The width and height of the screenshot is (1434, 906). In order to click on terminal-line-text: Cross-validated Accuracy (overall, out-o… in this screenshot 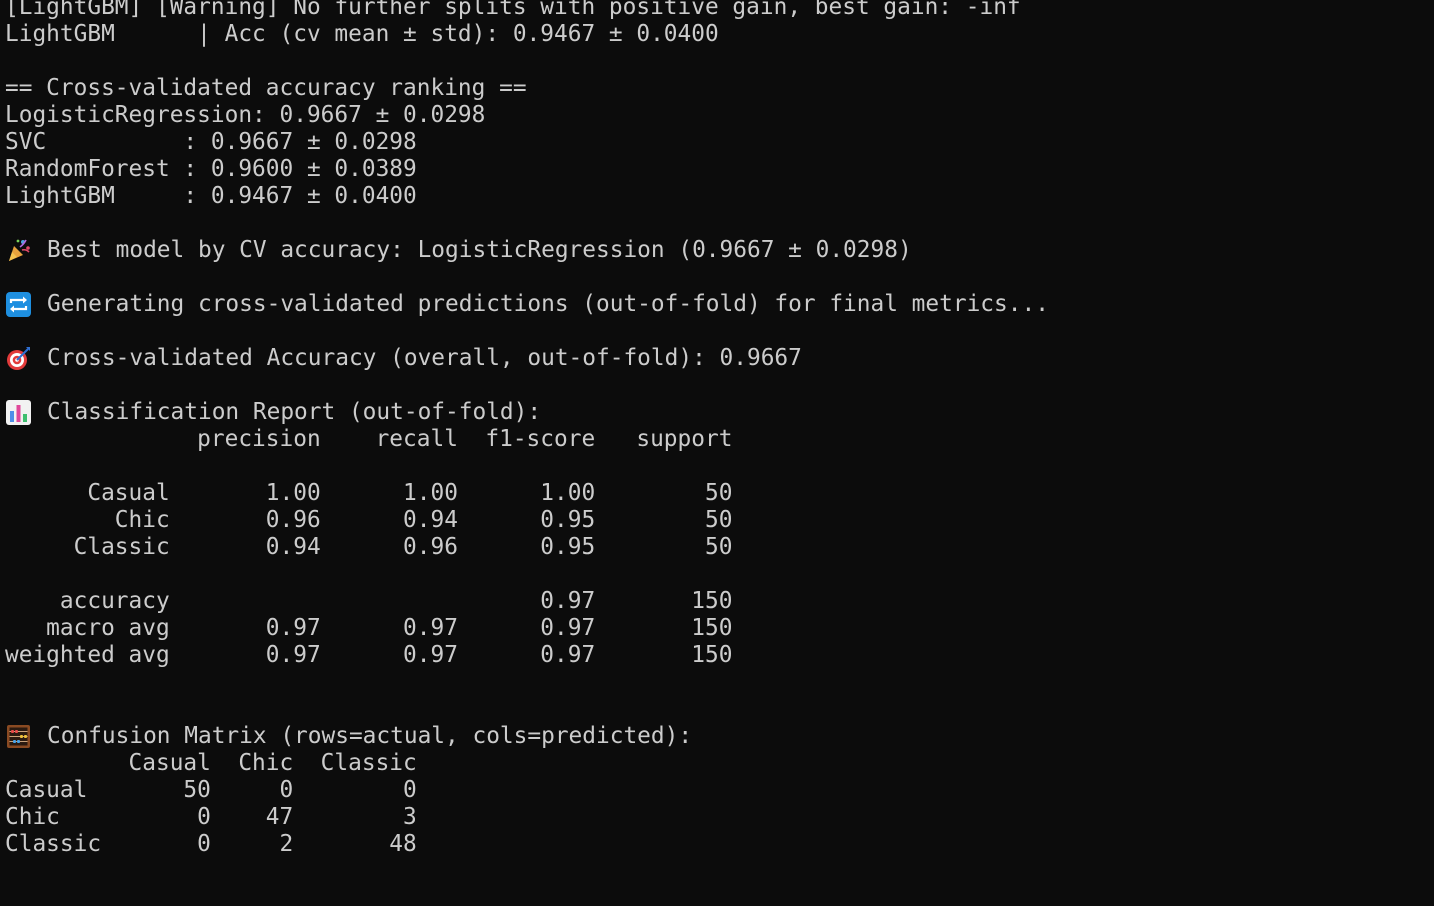, I will do `click(424, 358)`.